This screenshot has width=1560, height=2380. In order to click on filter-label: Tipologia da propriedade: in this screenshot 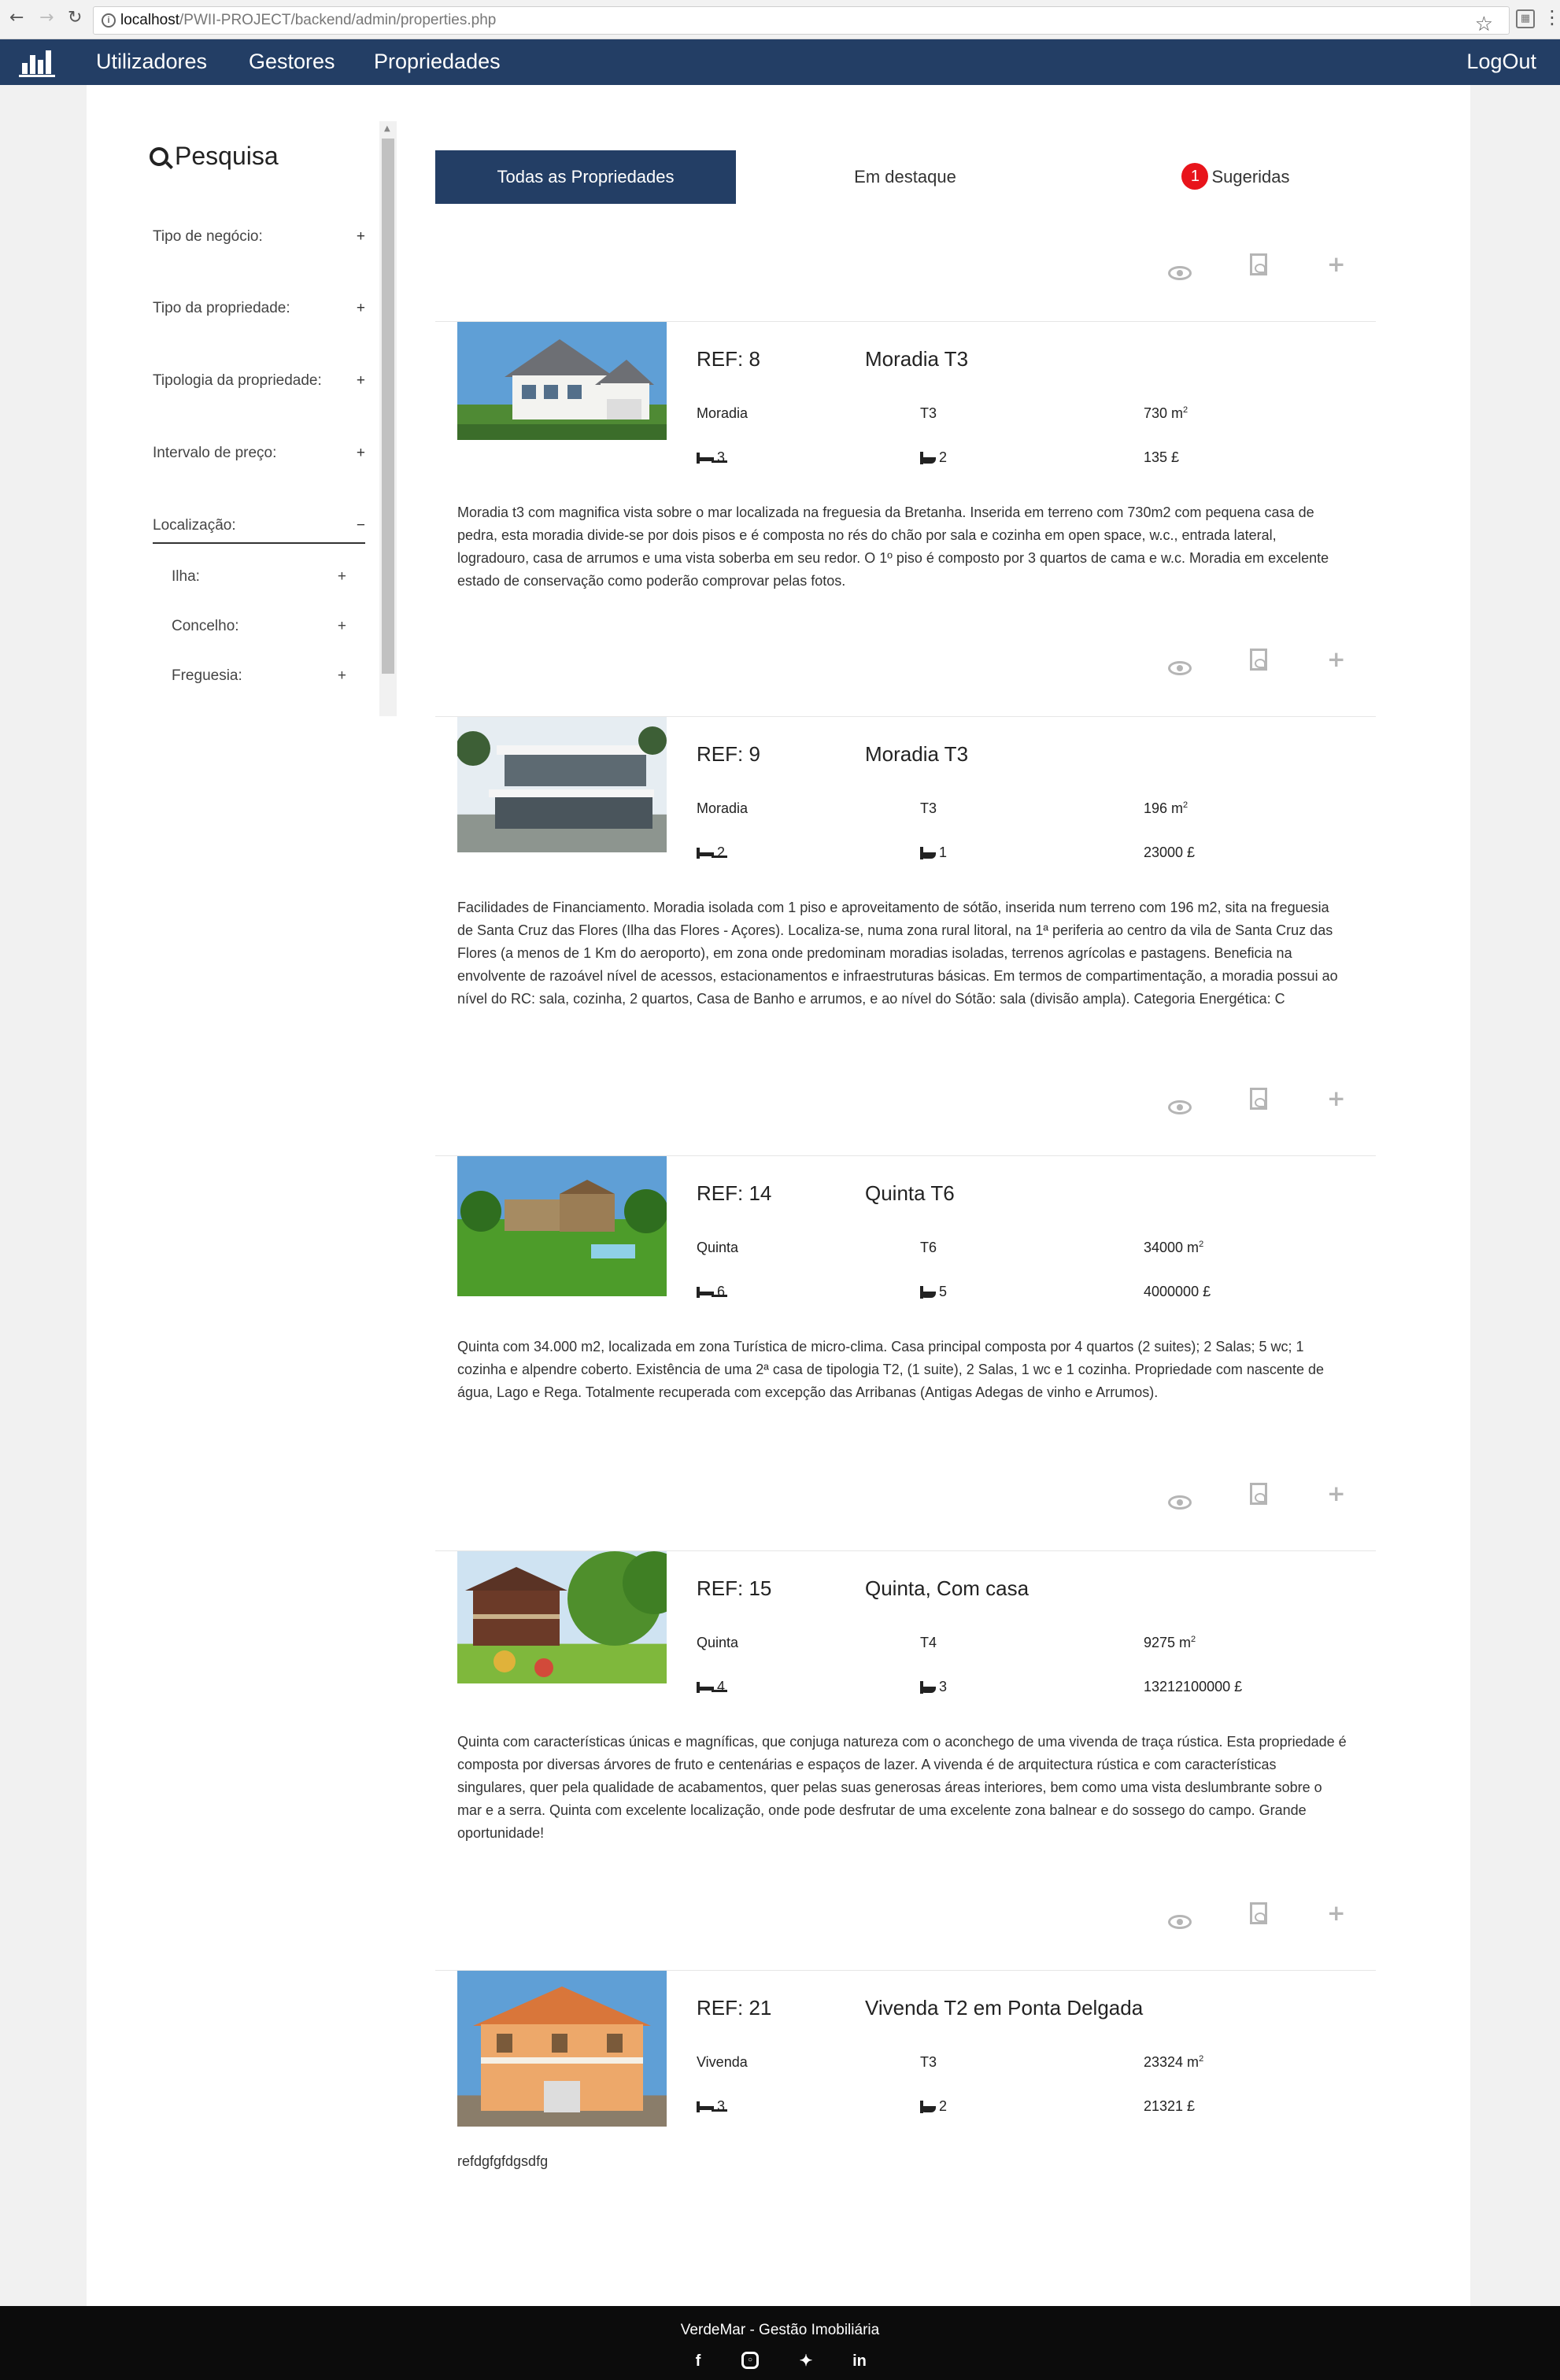, I will do `click(237, 380)`.